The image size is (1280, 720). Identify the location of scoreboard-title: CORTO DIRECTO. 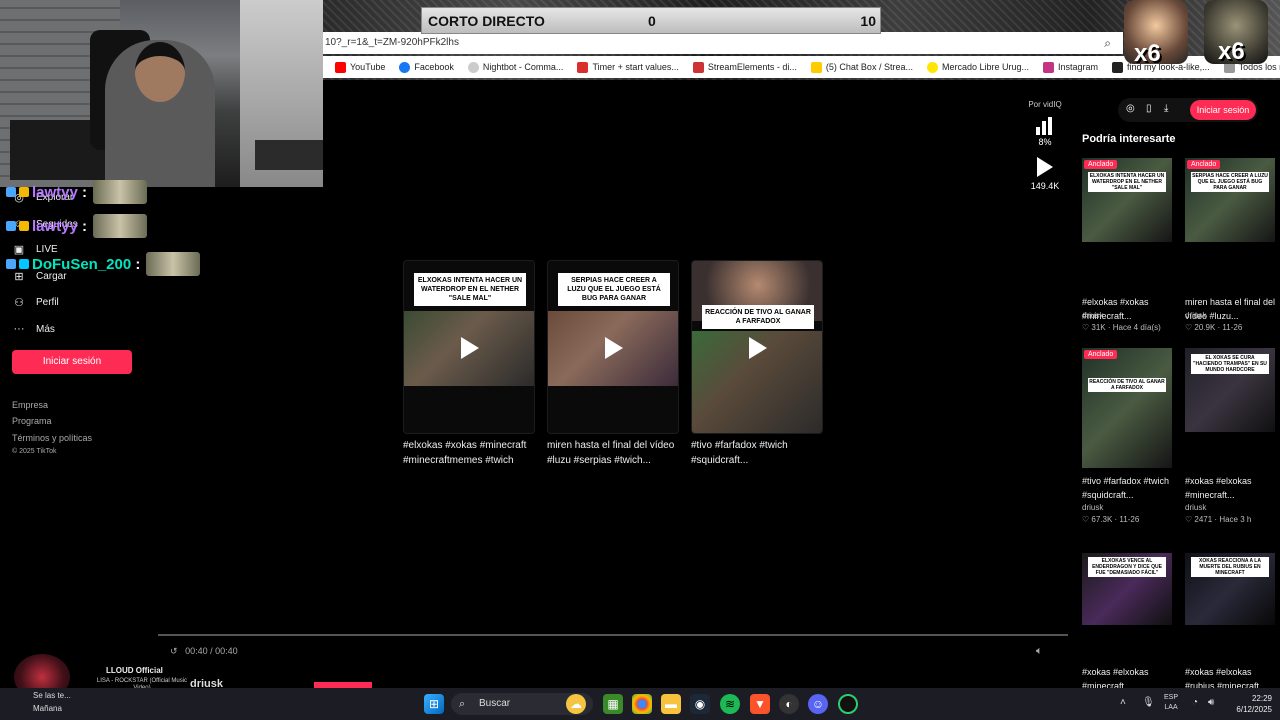
(486, 21).